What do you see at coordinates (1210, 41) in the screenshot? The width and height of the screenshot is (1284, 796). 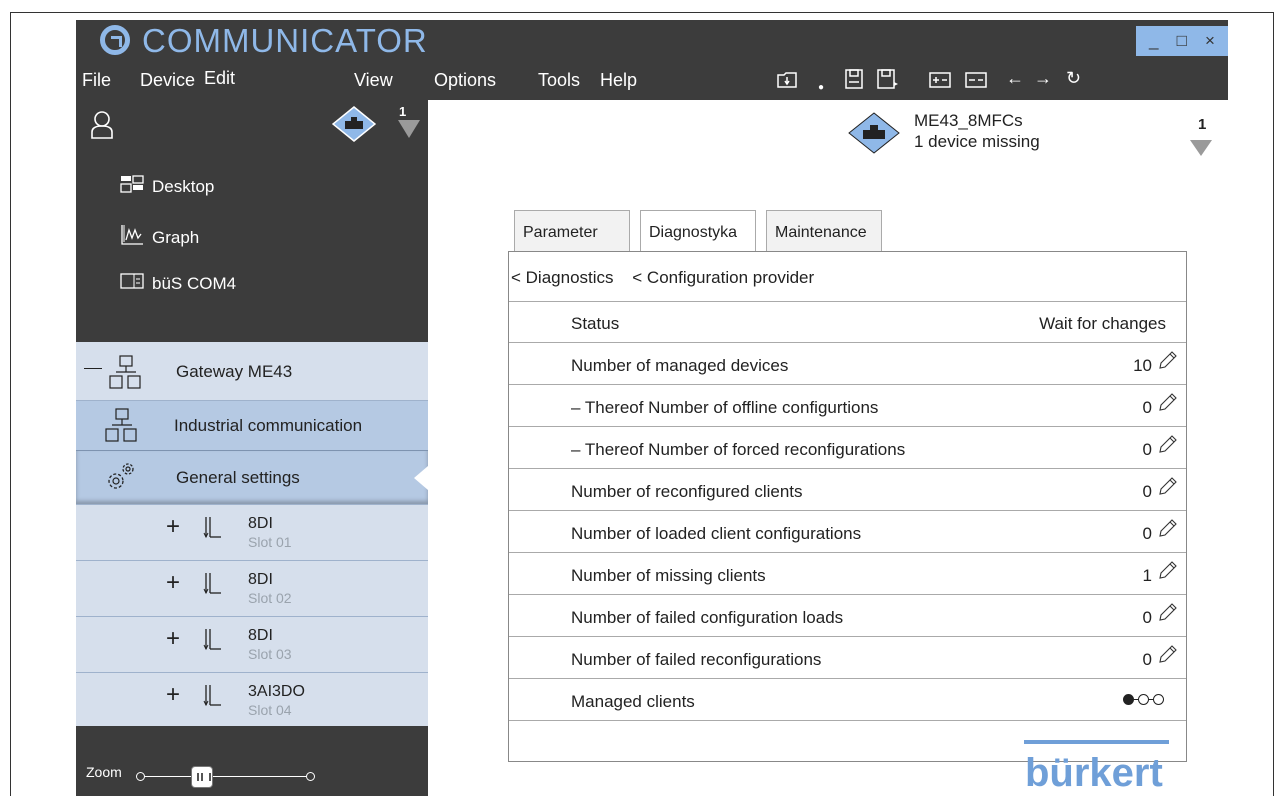 I see `close-button: ×` at bounding box center [1210, 41].